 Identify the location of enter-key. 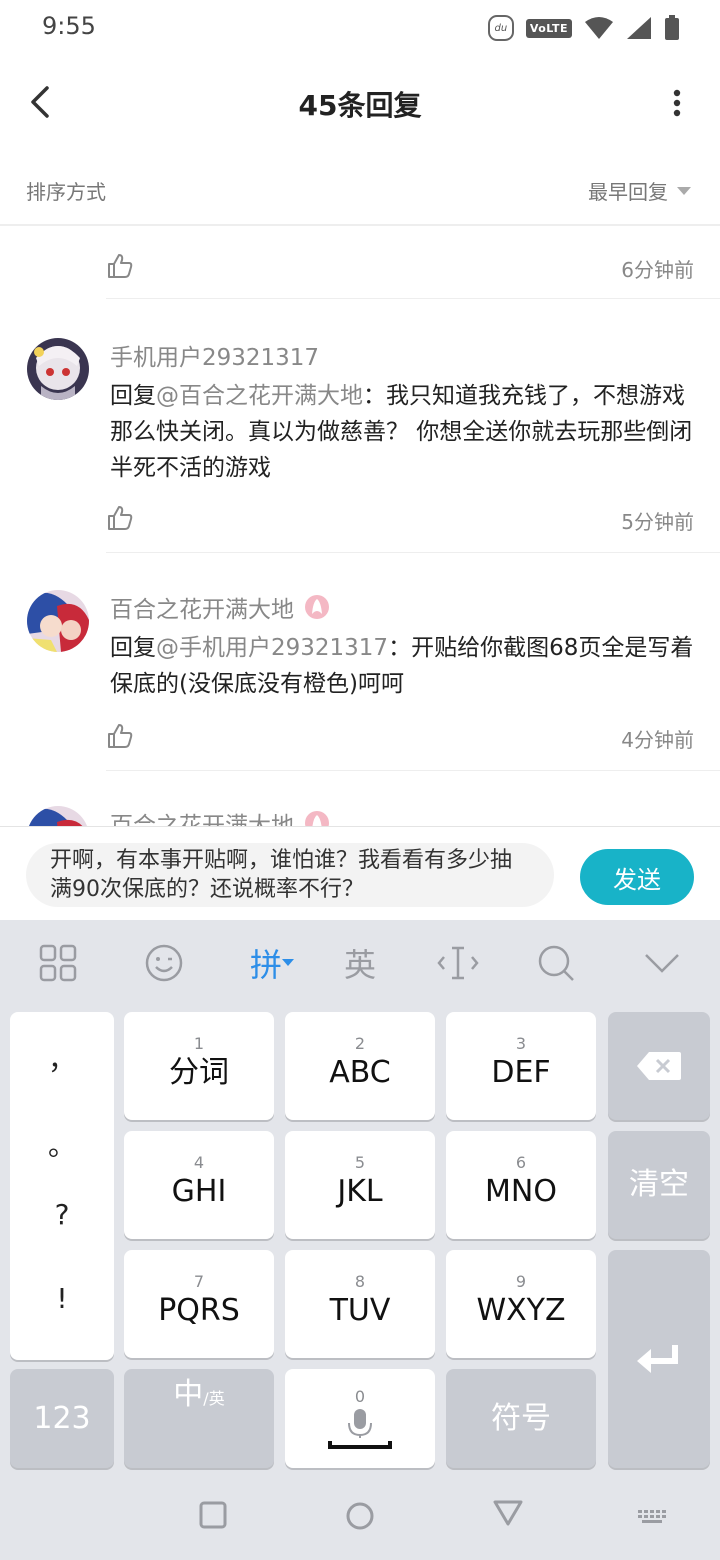
(659, 1359).